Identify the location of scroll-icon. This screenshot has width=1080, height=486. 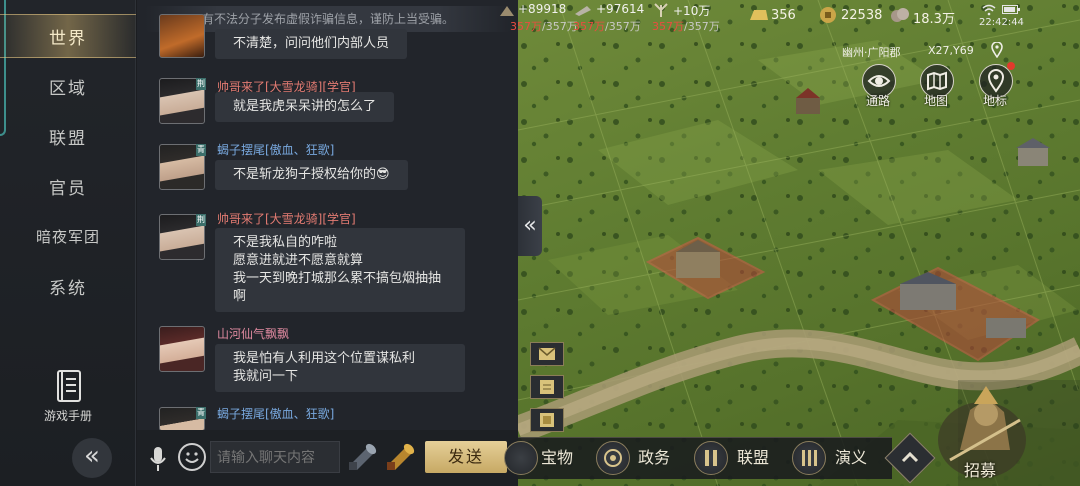
(547, 387).